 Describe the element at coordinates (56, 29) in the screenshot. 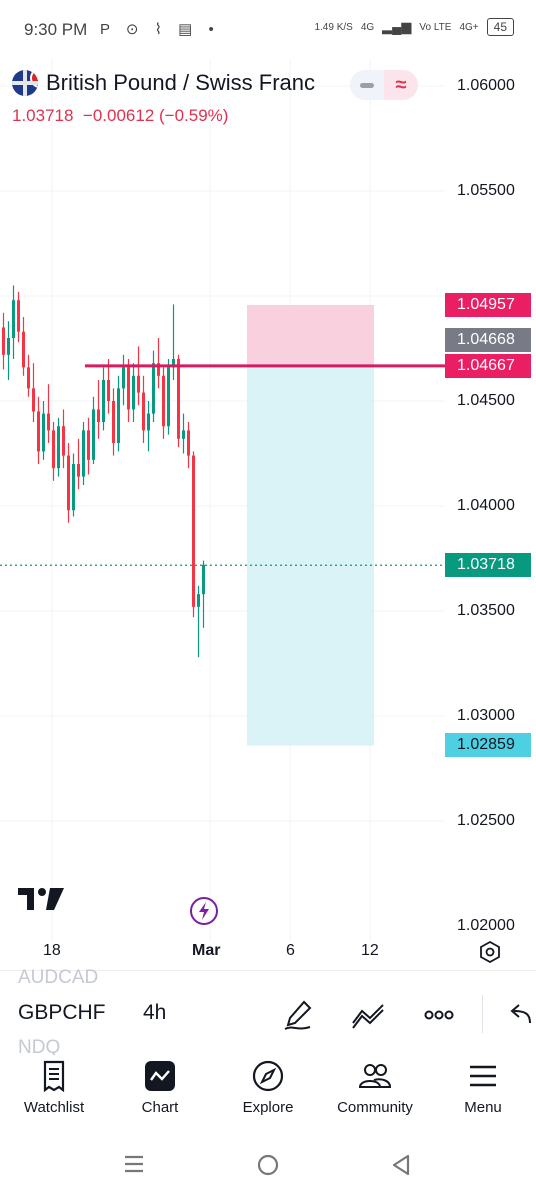

I see `status-time: 9:30 PM` at that location.